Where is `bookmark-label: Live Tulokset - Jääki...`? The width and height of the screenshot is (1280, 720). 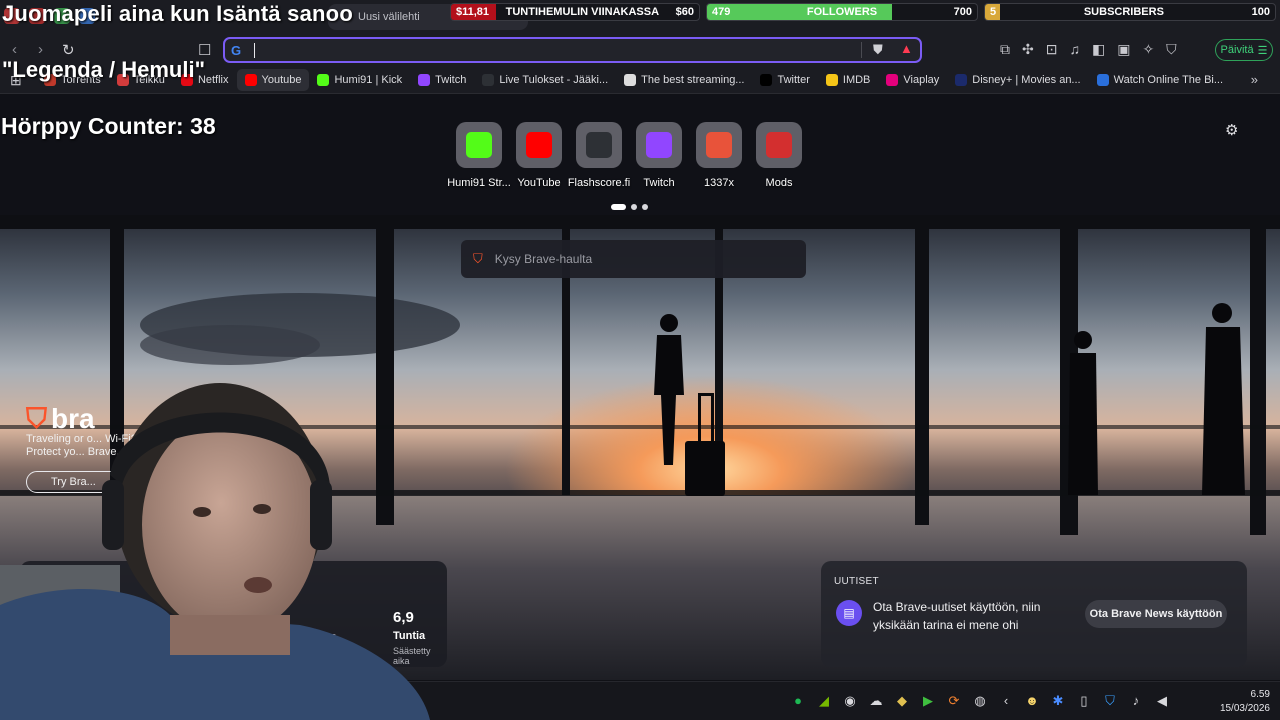
bookmark-label: Live Tulokset - Jääki... is located at coordinates (554, 80).